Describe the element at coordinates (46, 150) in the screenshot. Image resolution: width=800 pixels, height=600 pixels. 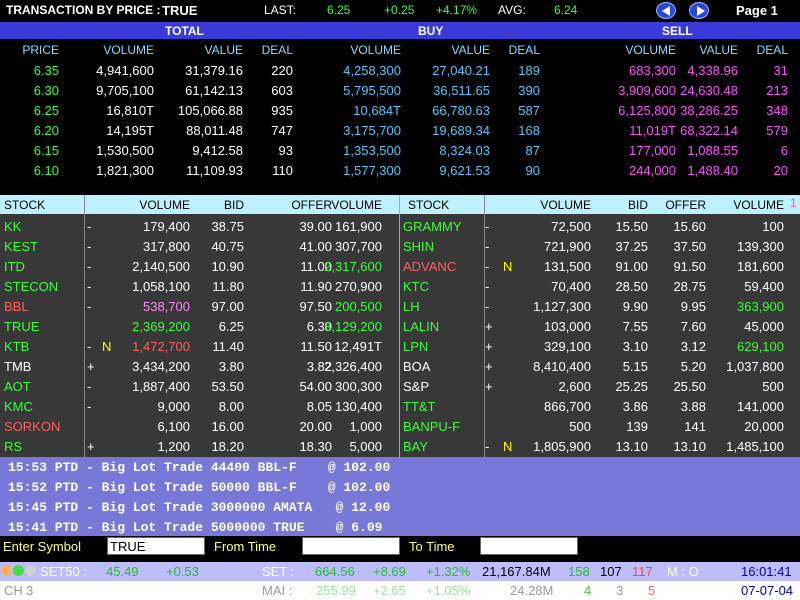
I see `price-cell: 6.15` at that location.